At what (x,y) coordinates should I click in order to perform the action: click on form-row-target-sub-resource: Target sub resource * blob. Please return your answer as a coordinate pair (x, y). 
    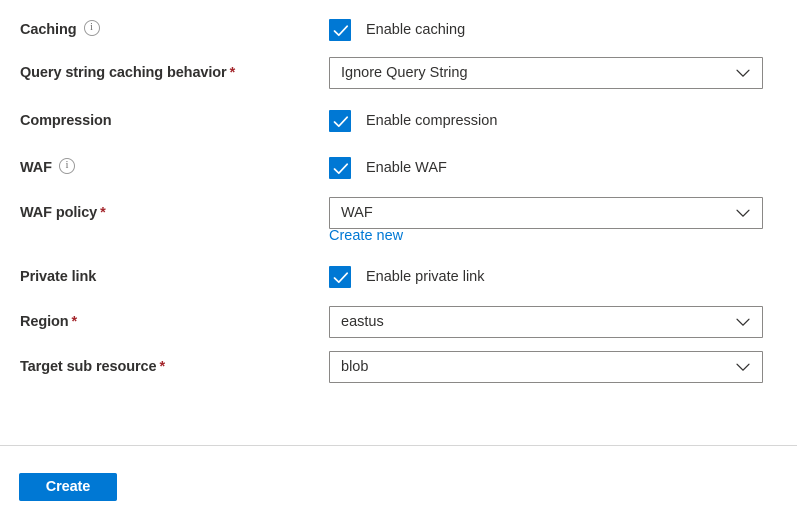
    Looking at the image, I should click on (398, 367).